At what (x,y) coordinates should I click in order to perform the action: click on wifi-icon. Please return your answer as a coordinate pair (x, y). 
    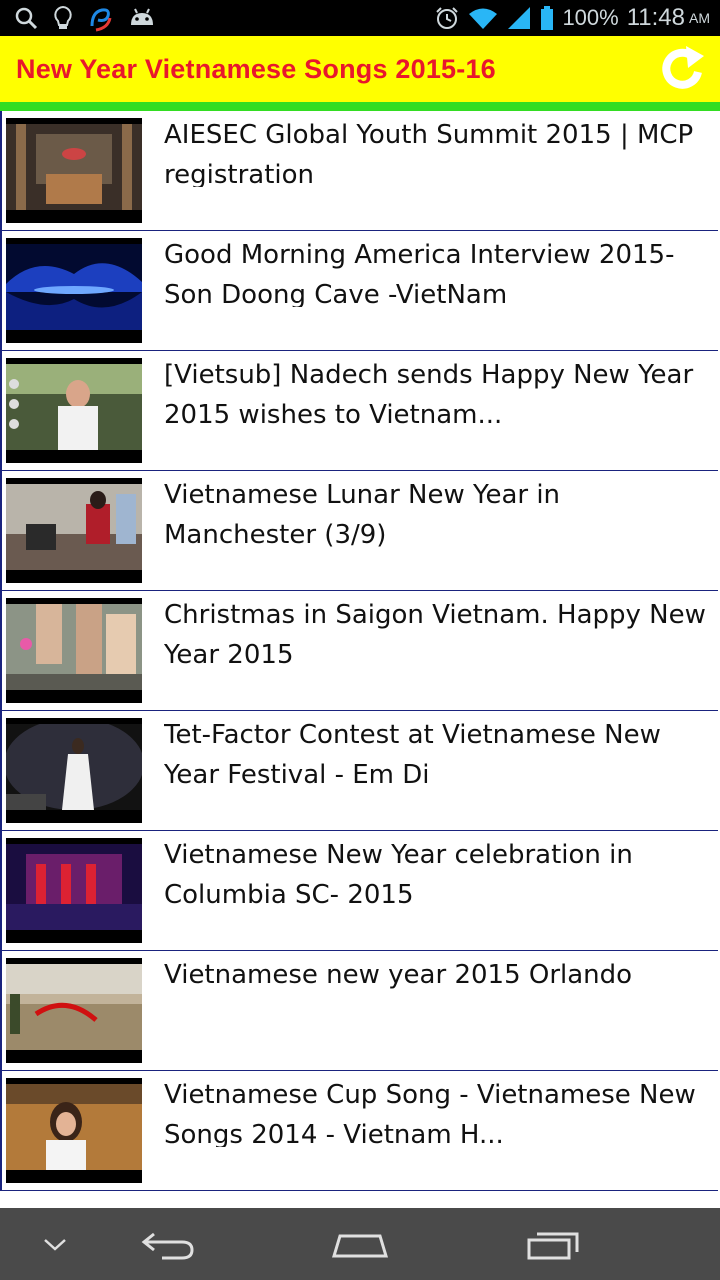
    Looking at the image, I should click on (483, 18).